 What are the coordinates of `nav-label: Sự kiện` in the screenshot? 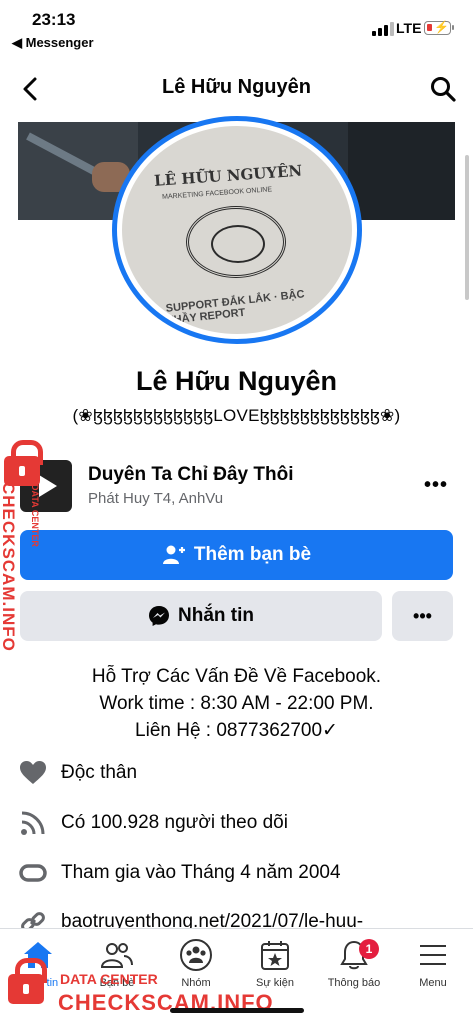 It's located at (275, 983).